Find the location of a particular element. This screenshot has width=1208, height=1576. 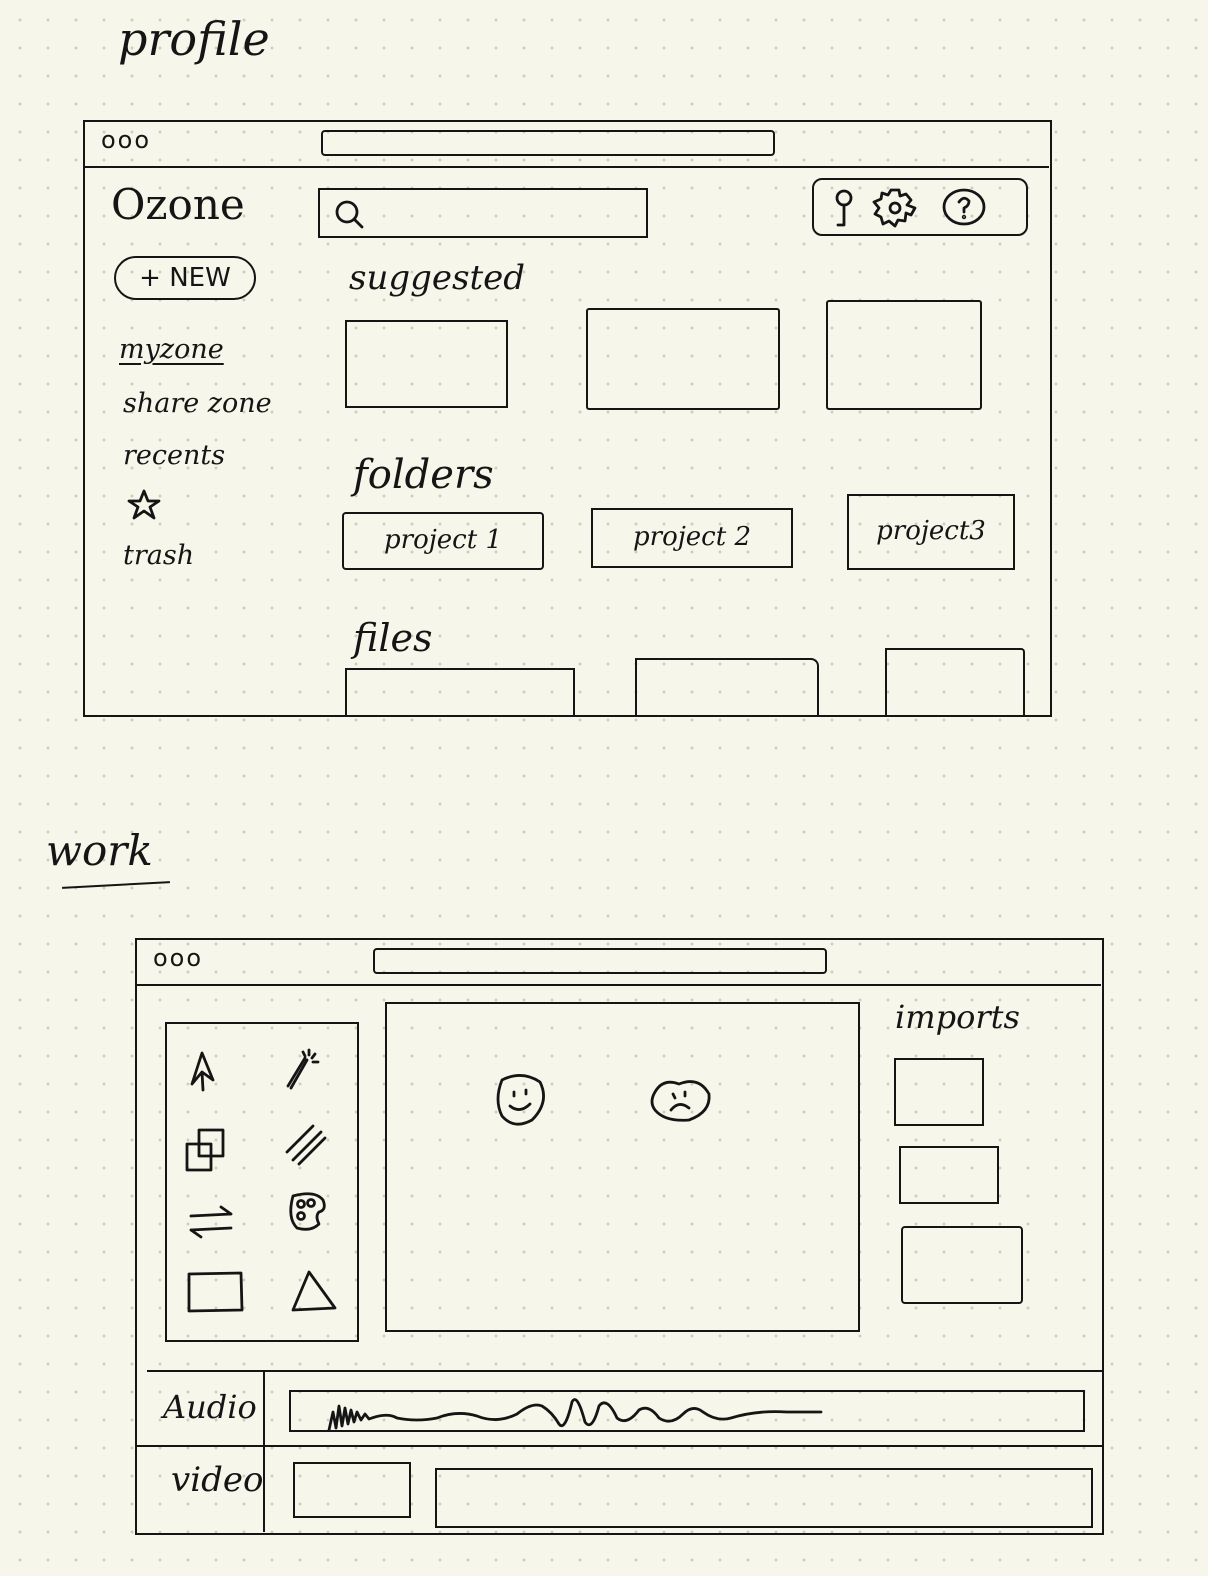

nav-item-recents: recents is located at coordinates (174, 455).